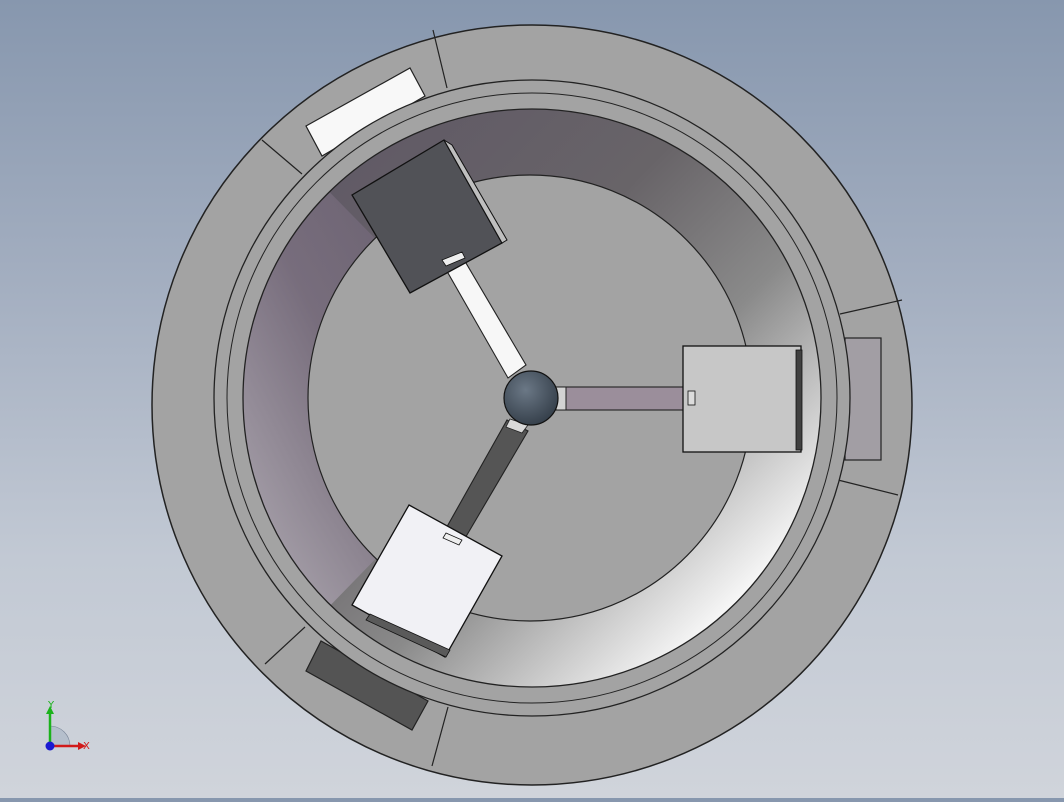 This screenshot has height=802, width=1064. I want to click on center-hub, so click(531, 398).